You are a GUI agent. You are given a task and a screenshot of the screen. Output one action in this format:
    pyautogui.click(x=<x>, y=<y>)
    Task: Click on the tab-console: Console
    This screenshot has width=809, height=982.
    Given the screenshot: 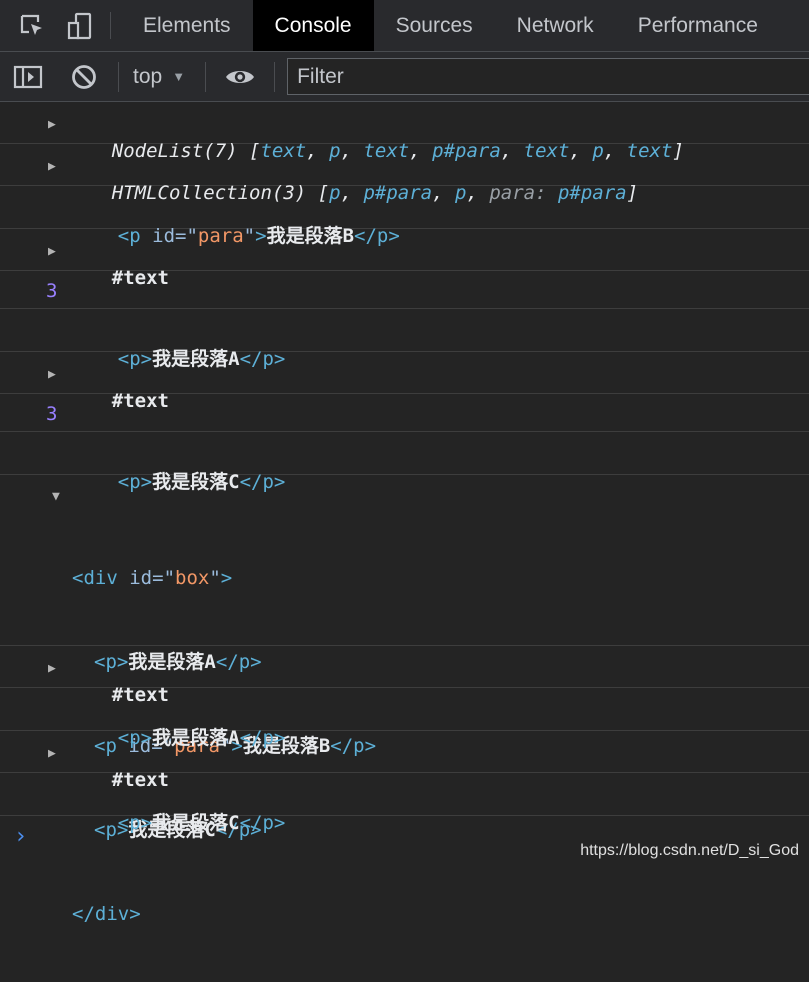 What is the action you would take?
    pyautogui.click(x=313, y=25)
    